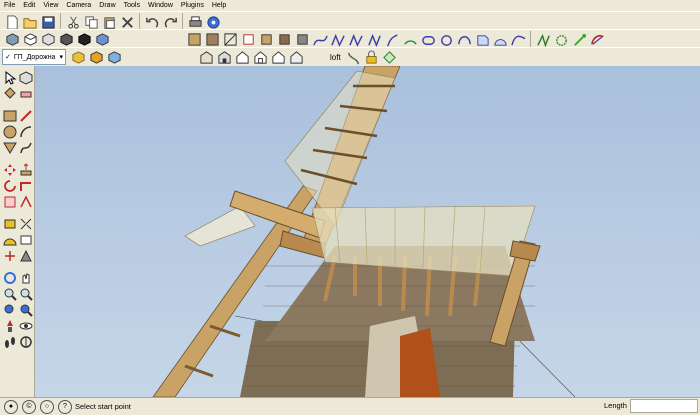 The height and width of the screenshot is (415, 700). Describe the element at coordinates (9, 115) in the screenshot. I see `rectangle-tool-icon` at that location.